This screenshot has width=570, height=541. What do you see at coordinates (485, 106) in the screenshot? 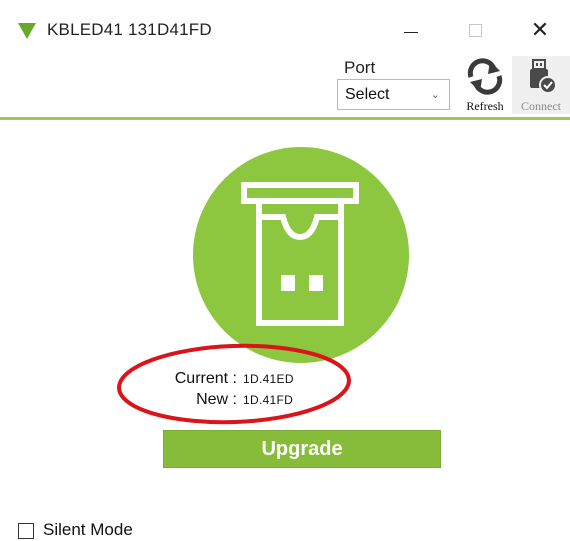
I see `refresh-label: Refresh` at bounding box center [485, 106].